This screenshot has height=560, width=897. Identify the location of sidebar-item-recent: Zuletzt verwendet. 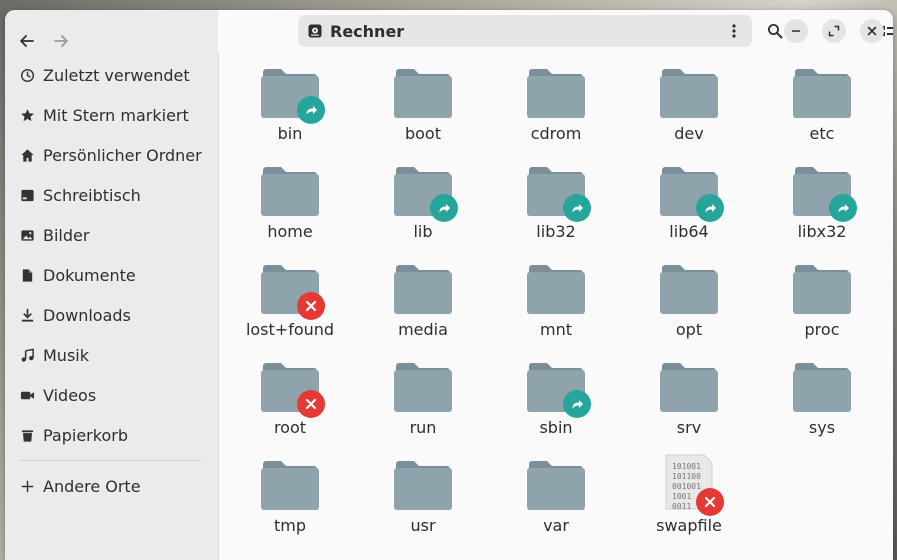
(111, 75).